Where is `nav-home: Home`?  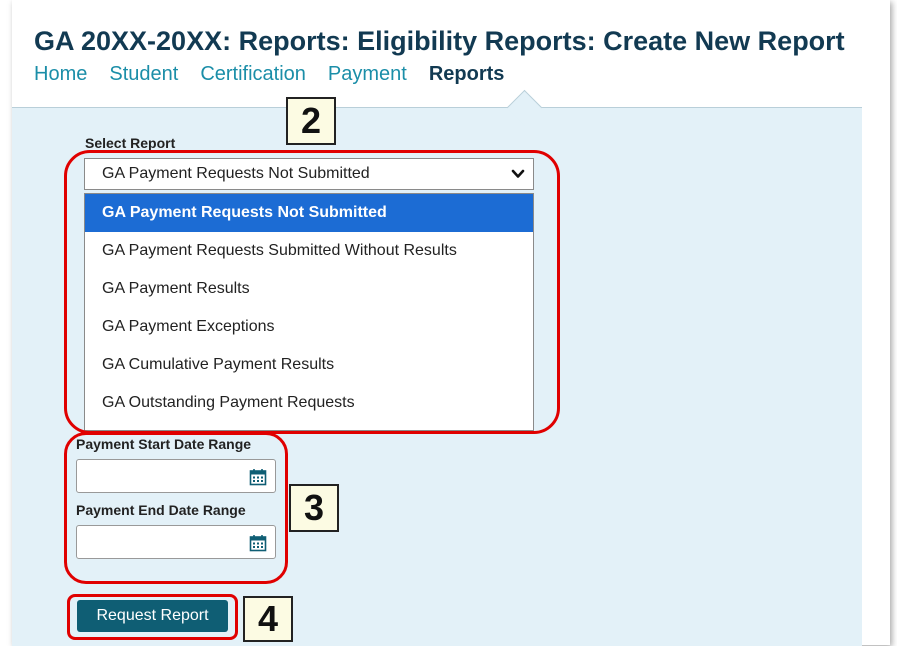 nav-home: Home is located at coordinates (60, 74).